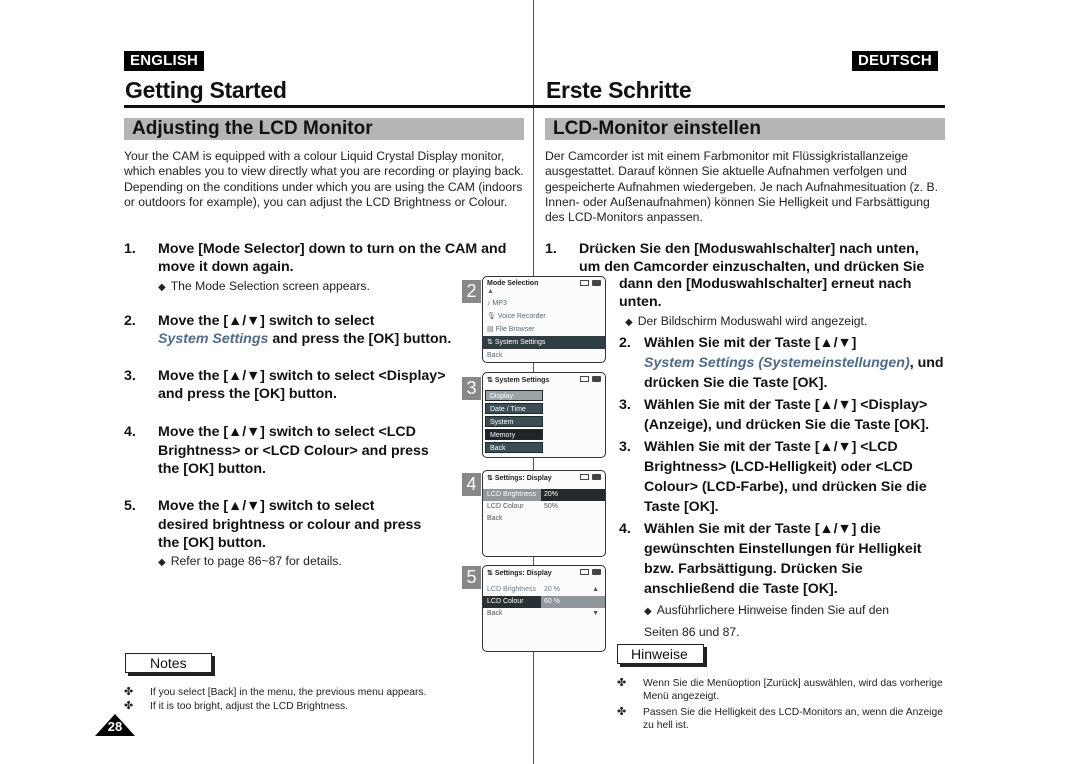  What do you see at coordinates (514, 421) in the screenshot?
I see `menu-item-system: System` at bounding box center [514, 421].